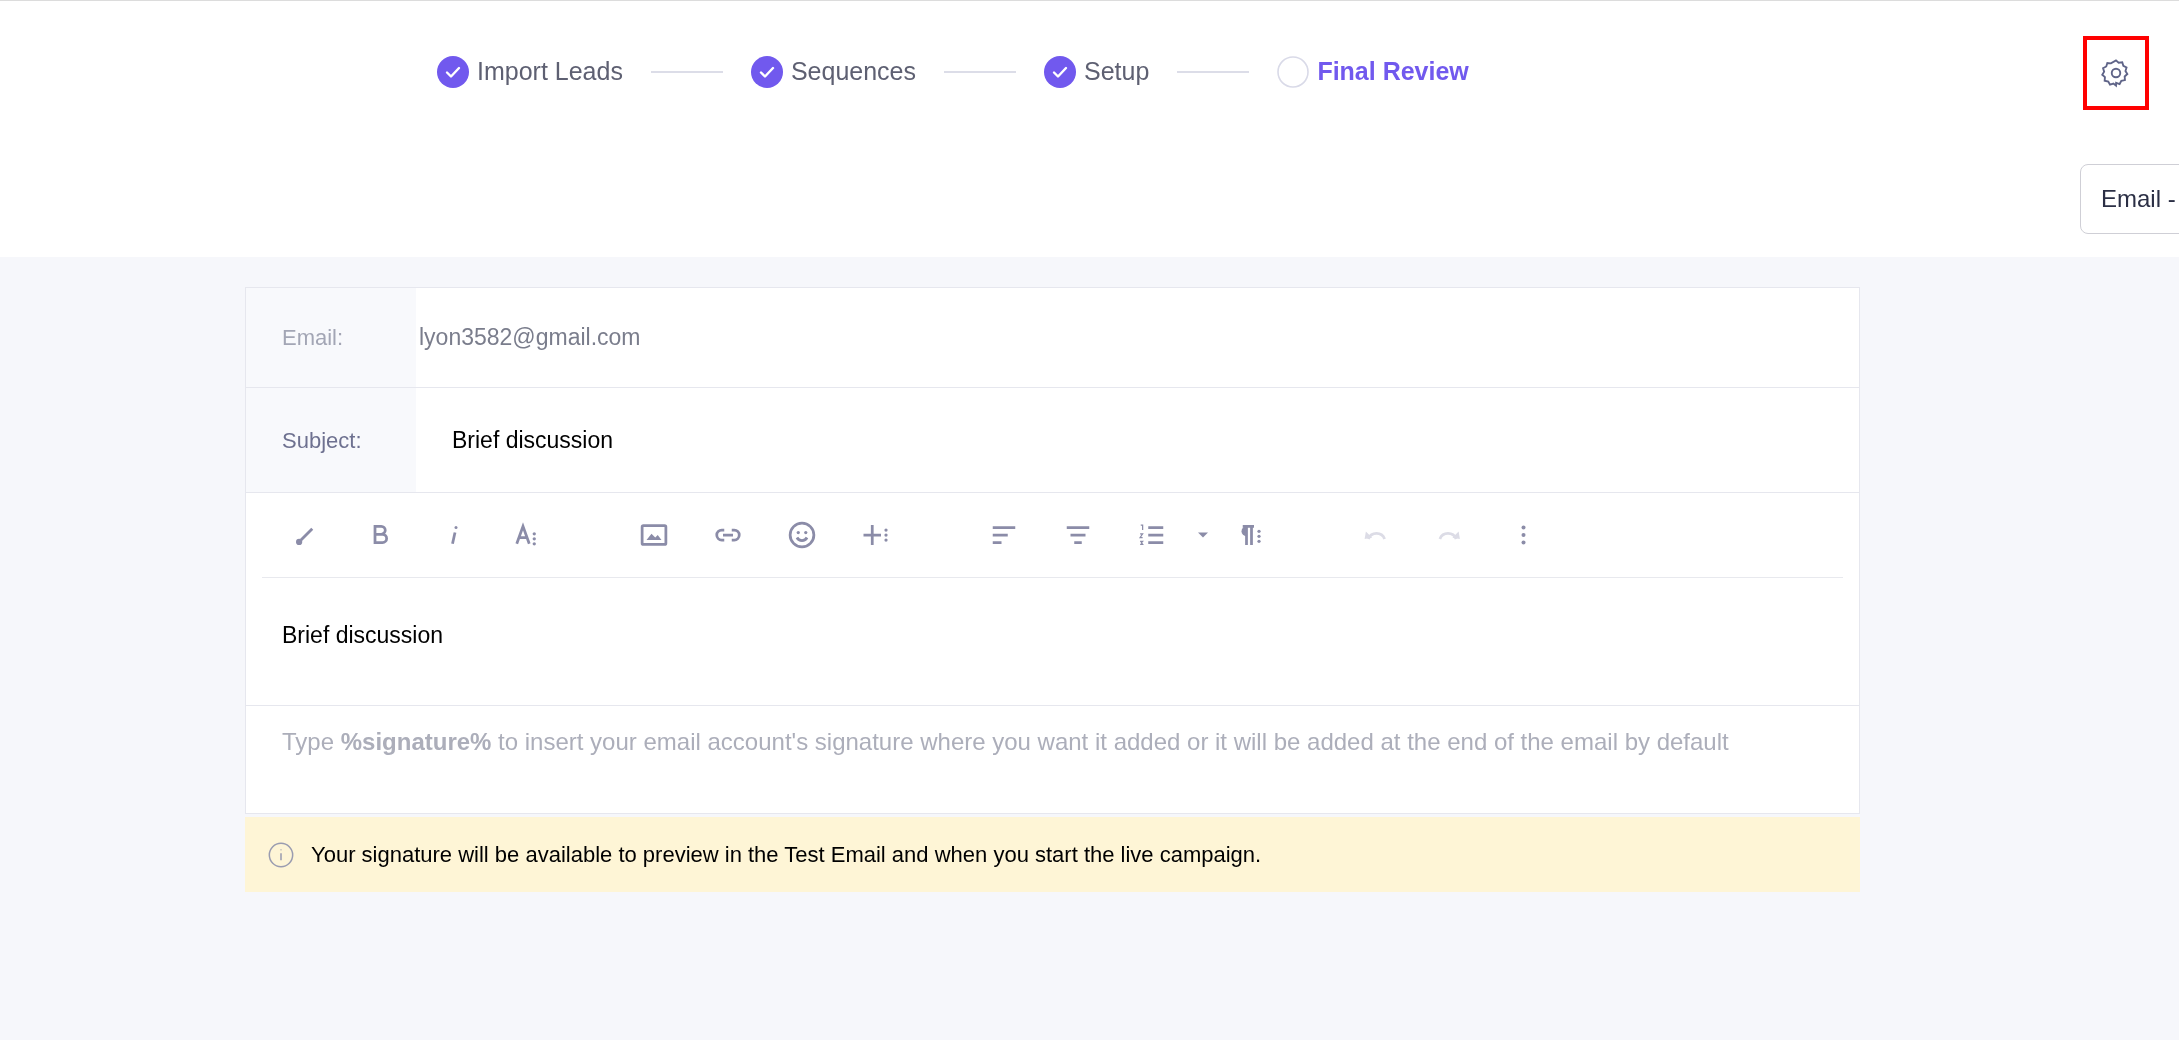 This screenshot has height=1040, width=2179. What do you see at coordinates (786, 855) in the screenshot?
I see `notice-text: Your signature will be available to preview in the Test Email and when you start the live campaign.` at bounding box center [786, 855].